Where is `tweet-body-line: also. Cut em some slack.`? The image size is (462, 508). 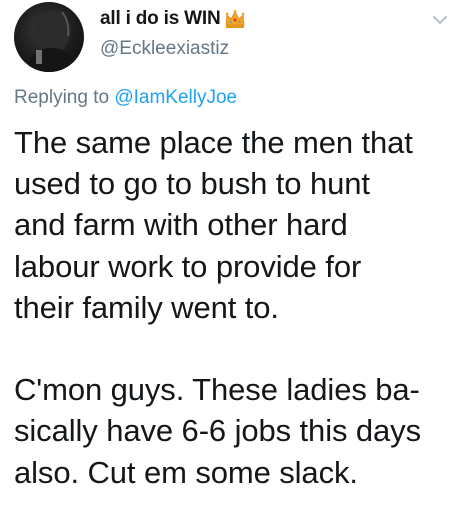
tweet-body-line: also. Cut em some slack. is located at coordinates (186, 472).